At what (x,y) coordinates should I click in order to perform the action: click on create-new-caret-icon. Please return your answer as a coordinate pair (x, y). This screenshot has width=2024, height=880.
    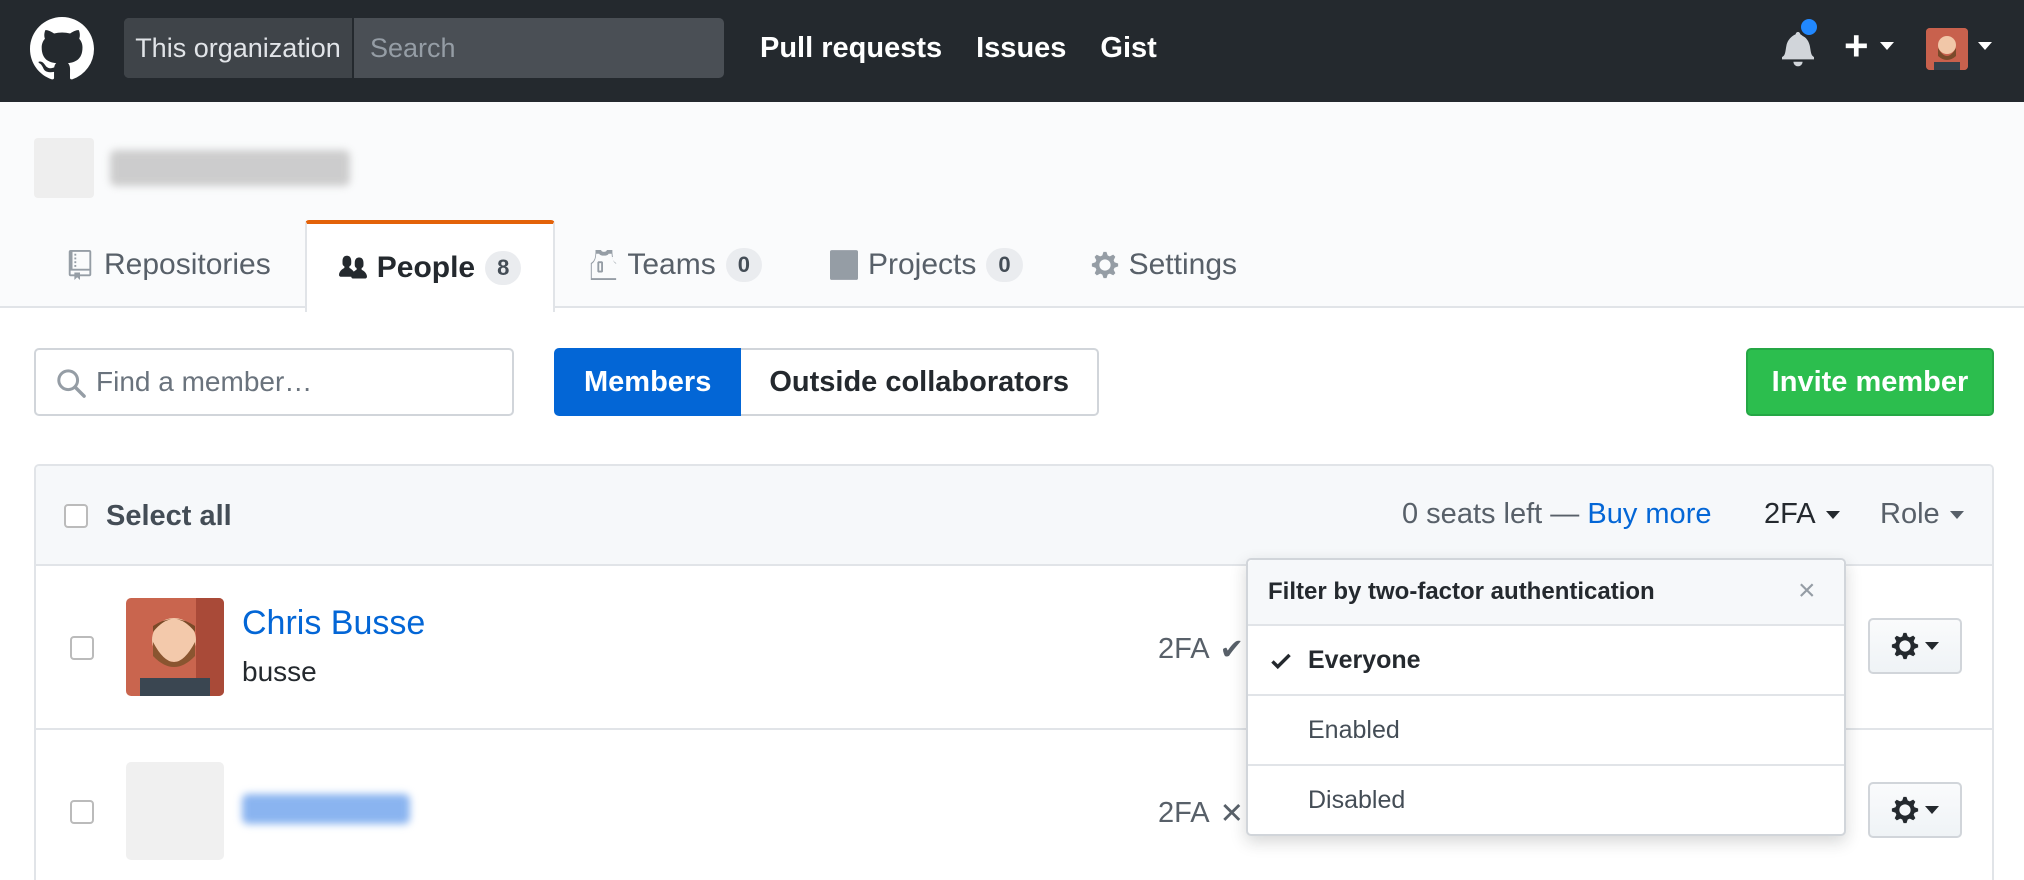
    Looking at the image, I should click on (1887, 46).